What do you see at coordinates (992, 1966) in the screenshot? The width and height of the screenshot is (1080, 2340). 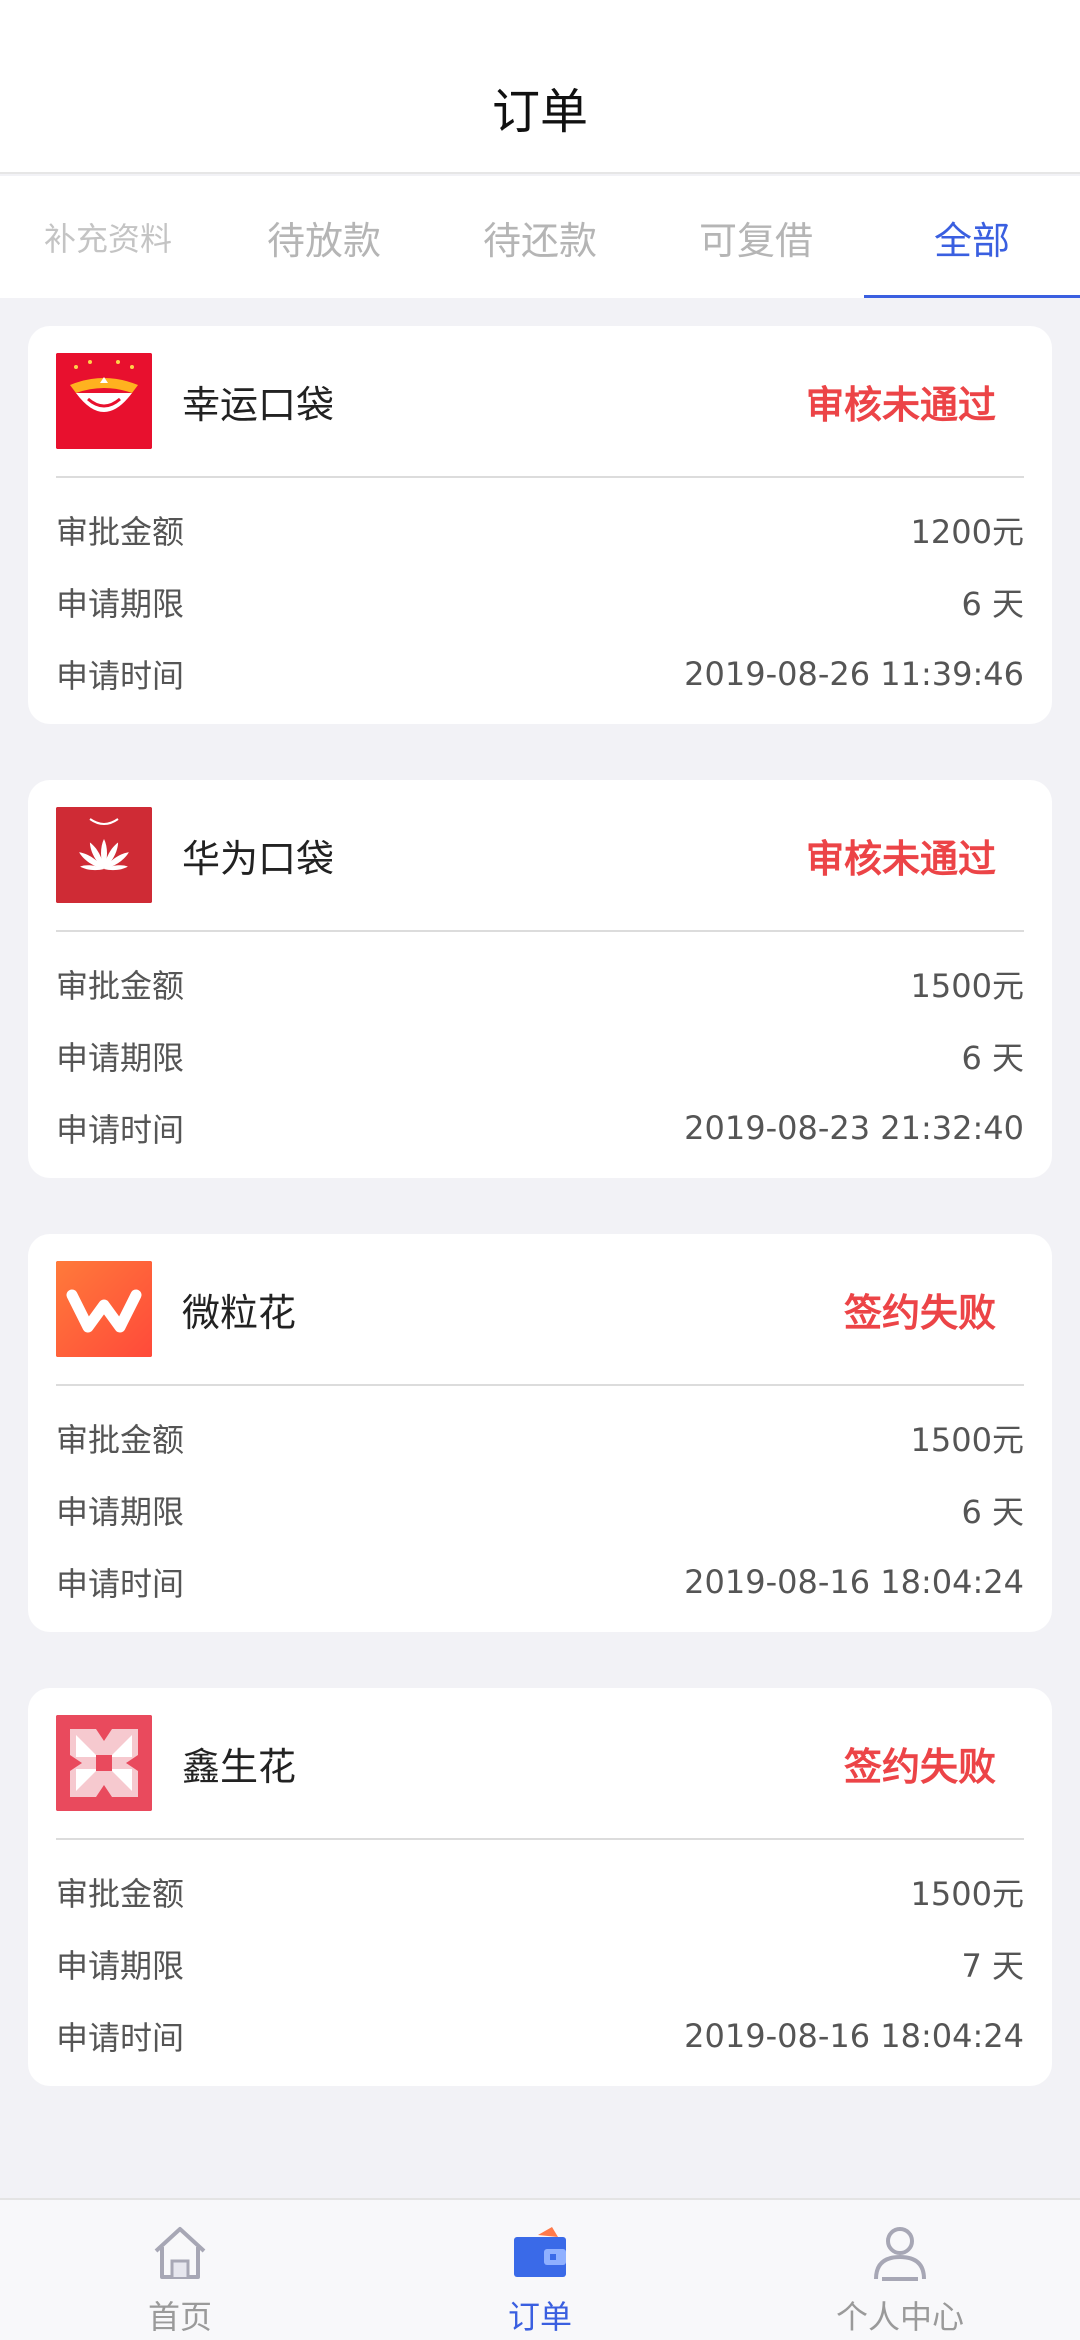 I see `row-value: 7 天` at bounding box center [992, 1966].